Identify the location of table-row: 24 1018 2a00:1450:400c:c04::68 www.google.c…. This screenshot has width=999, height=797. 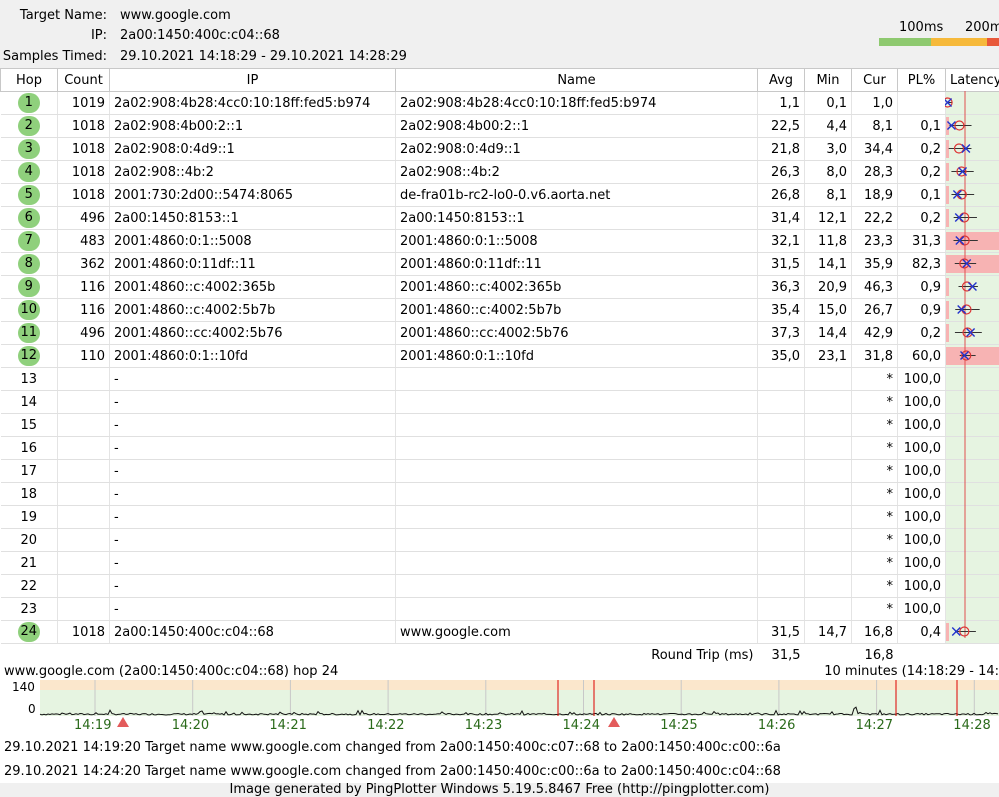
(499, 632).